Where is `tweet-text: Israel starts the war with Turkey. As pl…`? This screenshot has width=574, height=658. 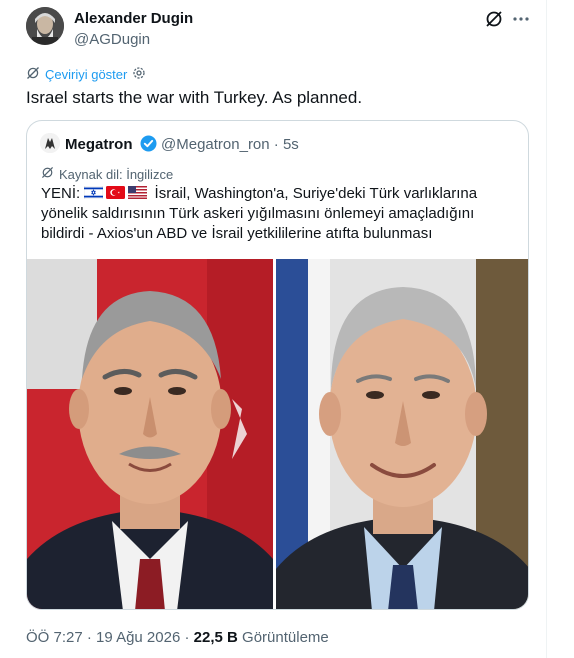
tweet-text: Israel starts the war with Turkey. As pl… is located at coordinates (194, 97).